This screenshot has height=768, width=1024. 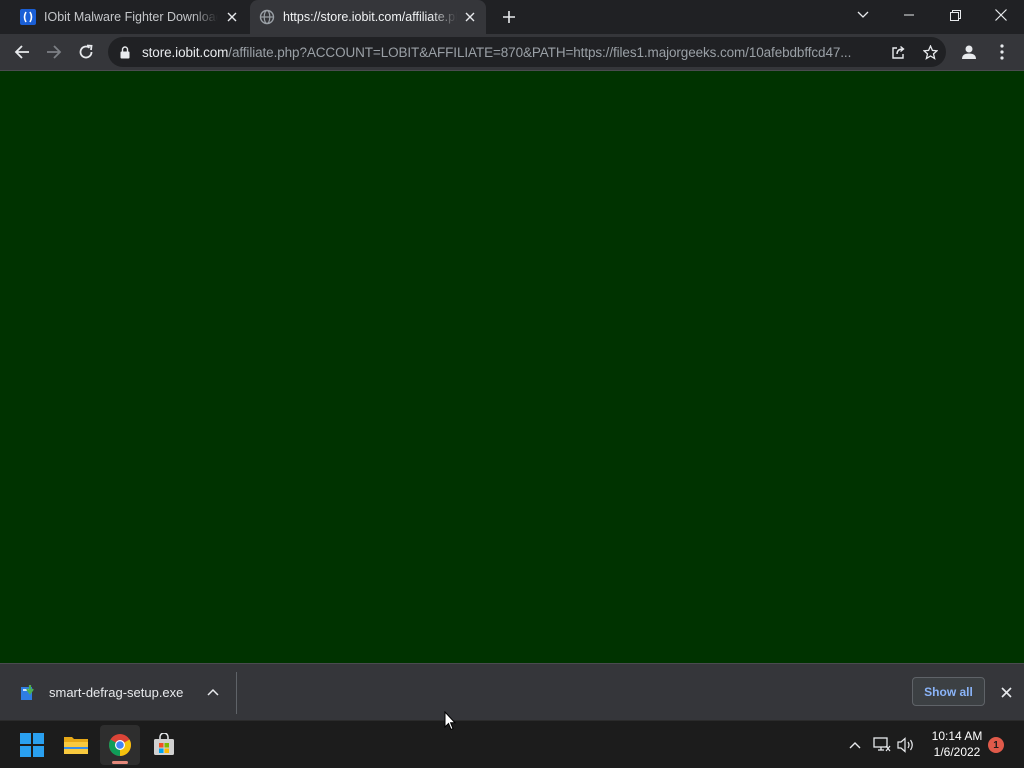 I want to click on file-explorer-button, so click(x=76, y=745).